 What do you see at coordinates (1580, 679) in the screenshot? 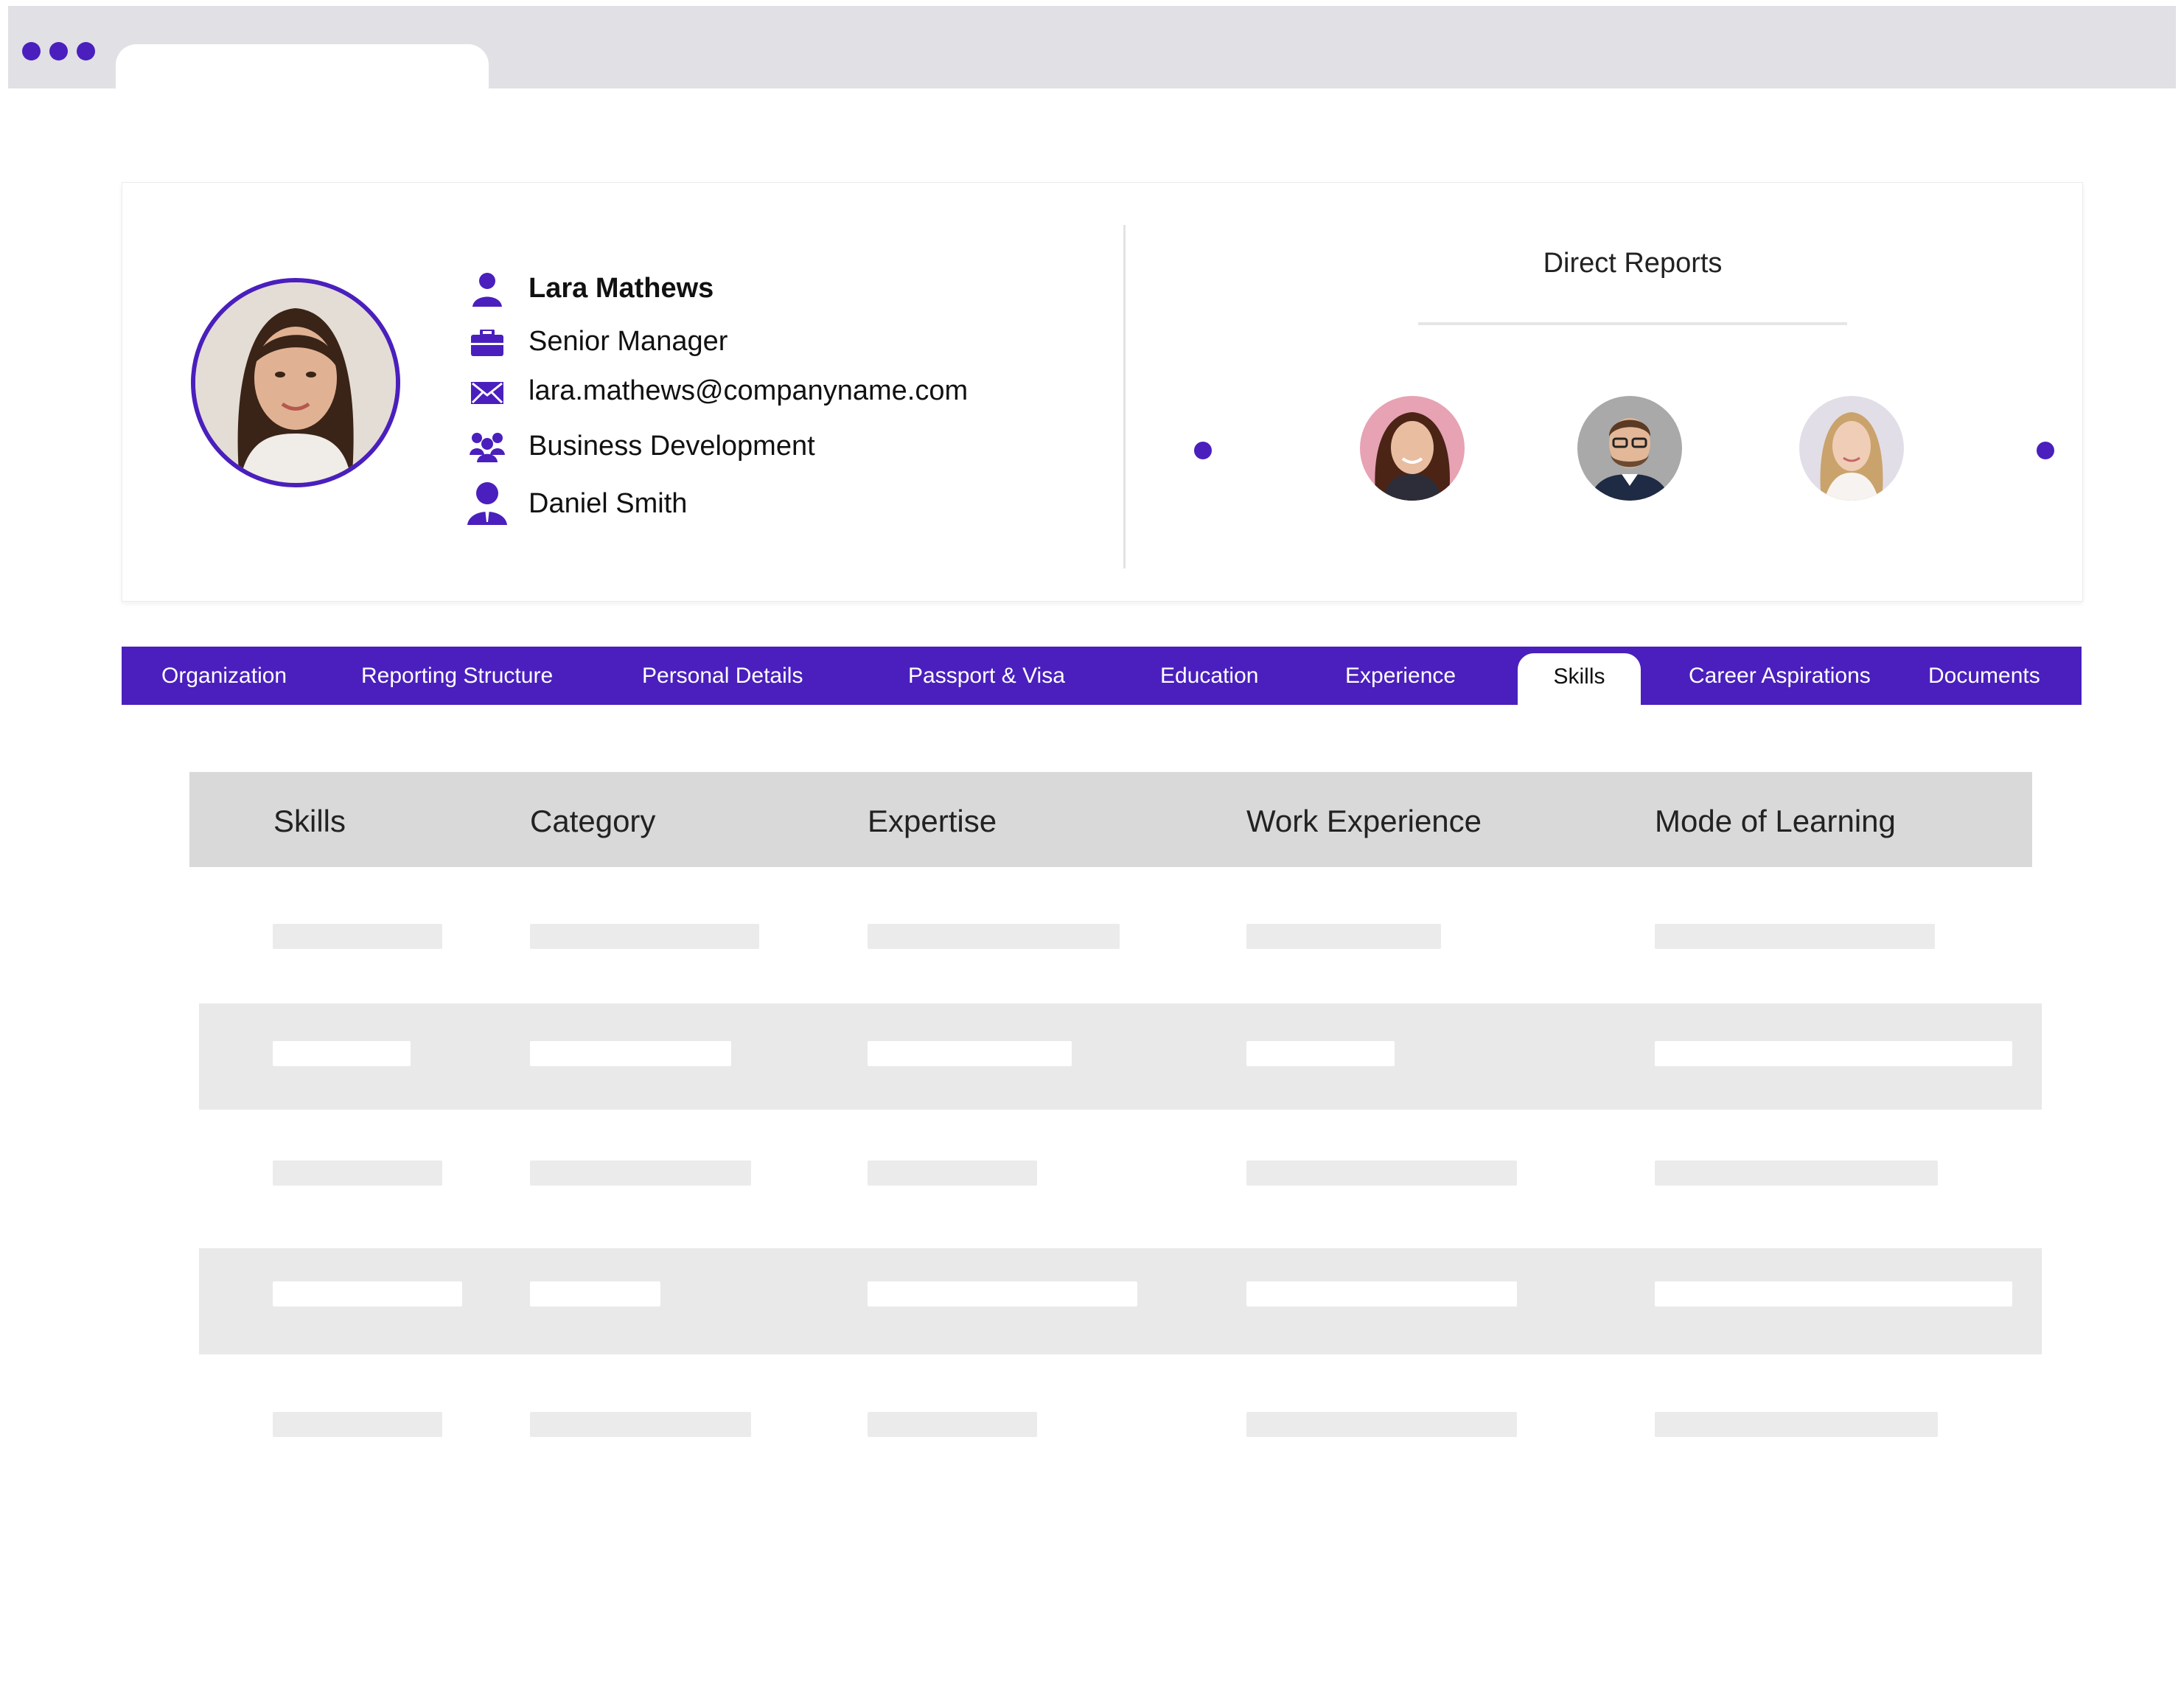
I see `tab-skills: Skills` at bounding box center [1580, 679].